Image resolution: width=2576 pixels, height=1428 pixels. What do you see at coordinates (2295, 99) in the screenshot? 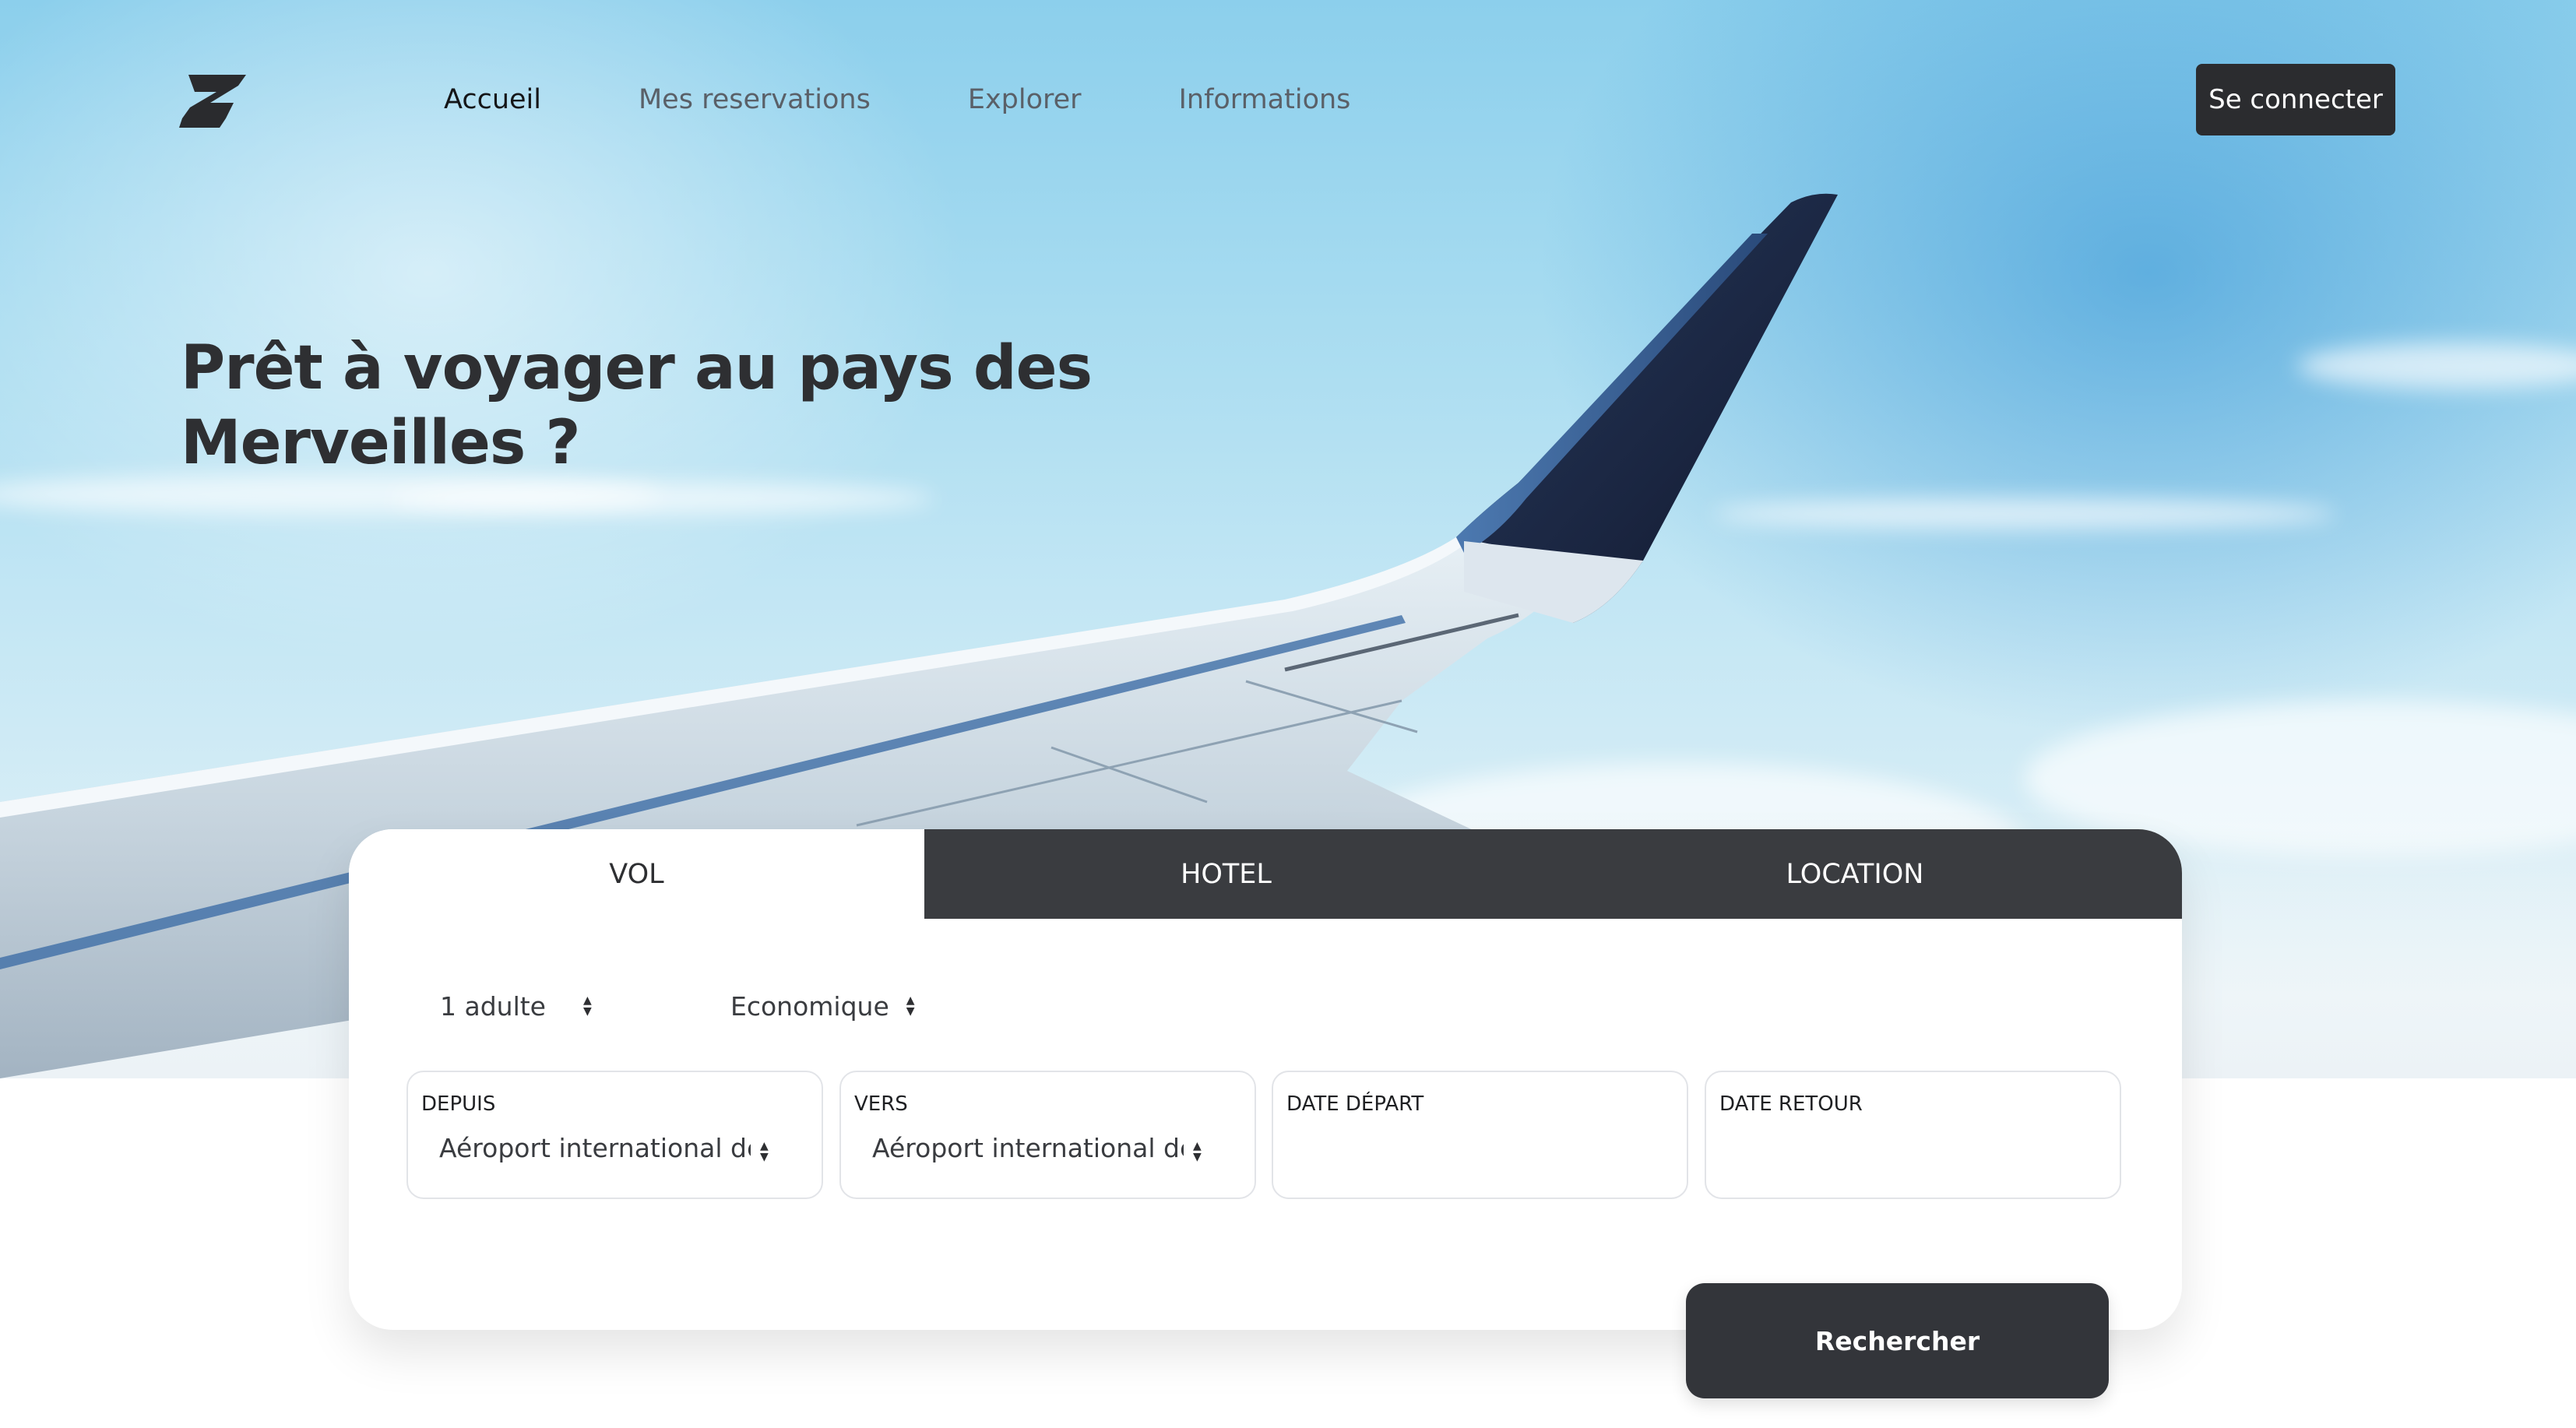
I see `login-button: Se connecter` at bounding box center [2295, 99].